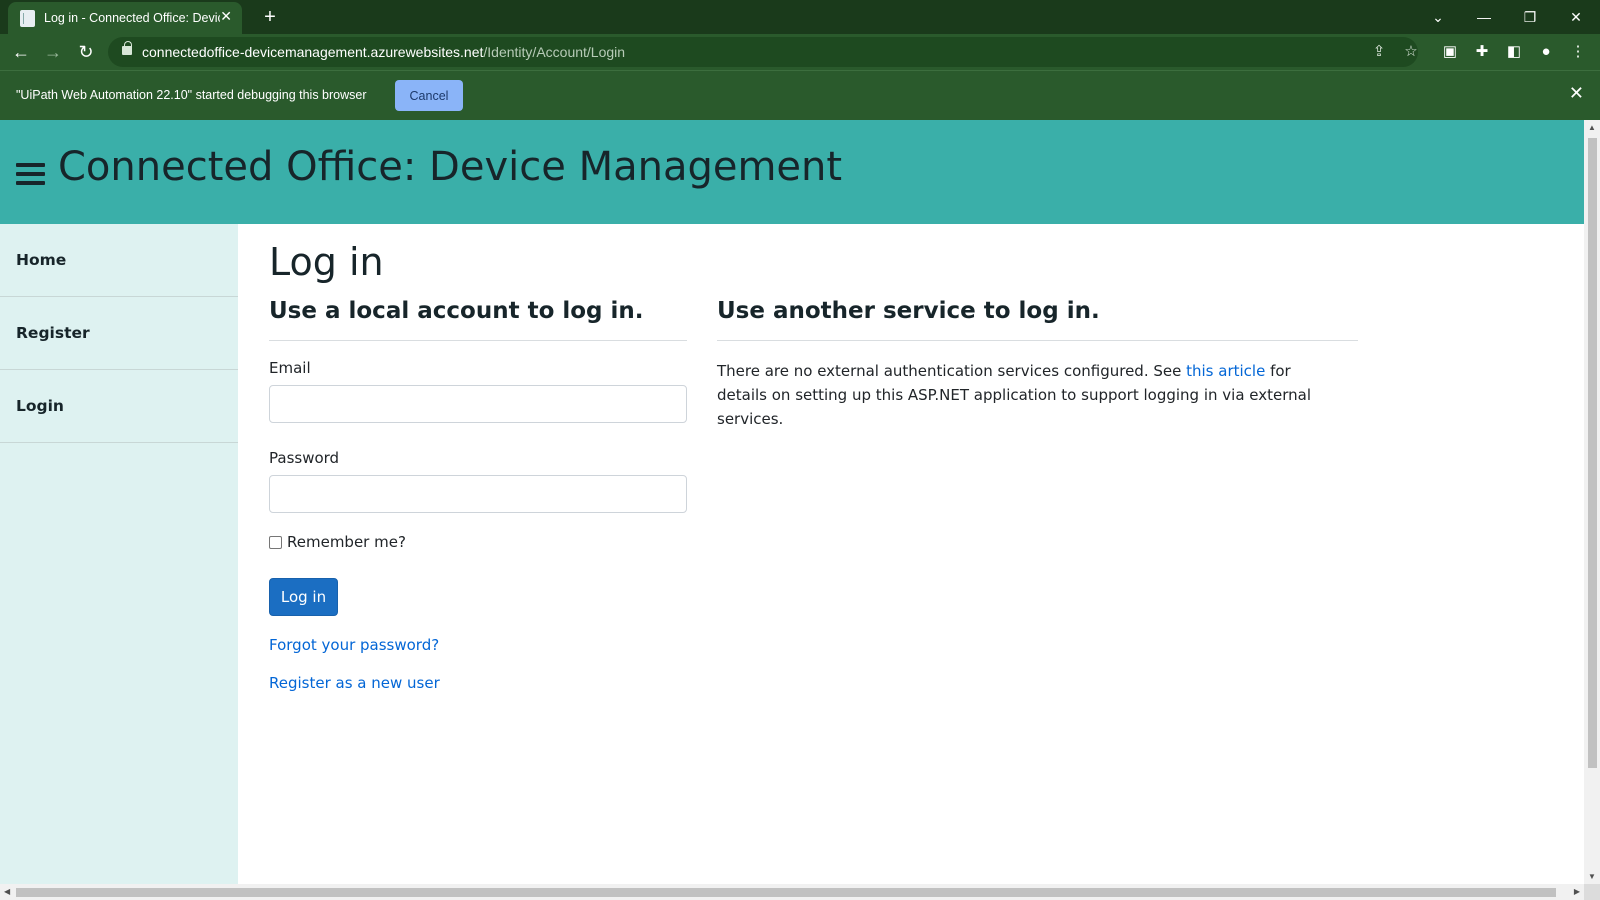  What do you see at coordinates (1576, 93) in the screenshot?
I see `infobar-close-icon: ✕` at bounding box center [1576, 93].